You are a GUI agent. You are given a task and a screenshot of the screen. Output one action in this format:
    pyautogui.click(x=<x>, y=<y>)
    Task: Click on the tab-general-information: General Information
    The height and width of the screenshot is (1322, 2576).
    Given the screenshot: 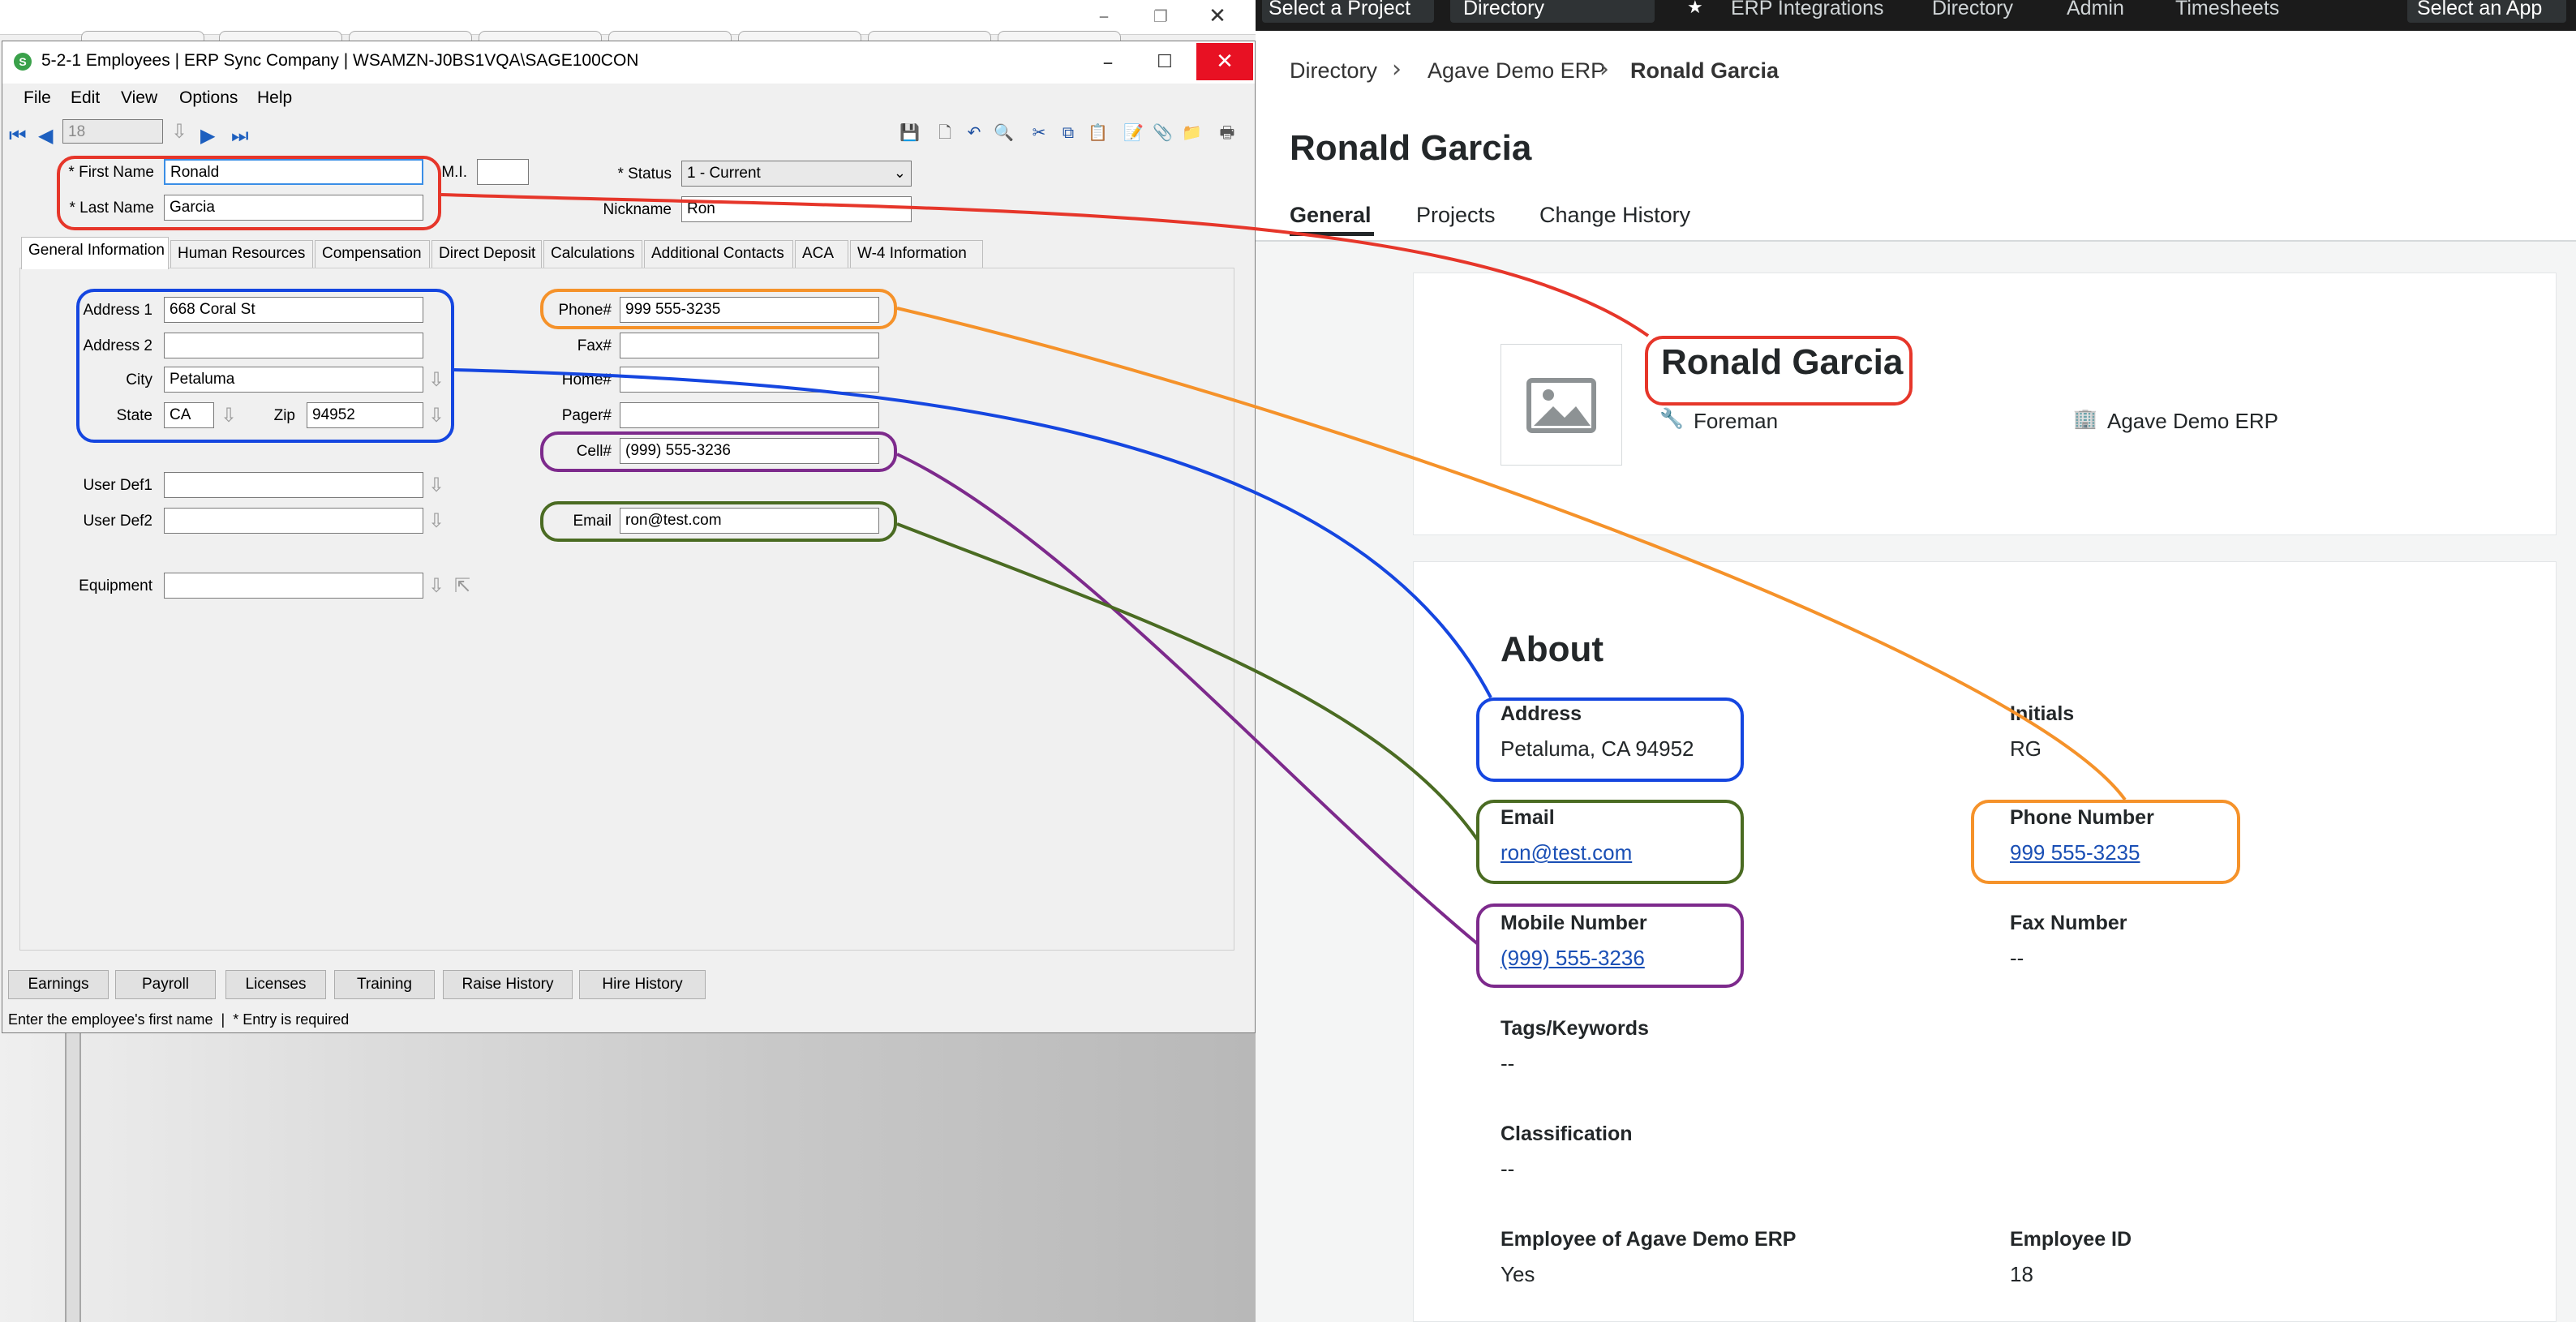 What is the action you would take?
    pyautogui.click(x=95, y=253)
    